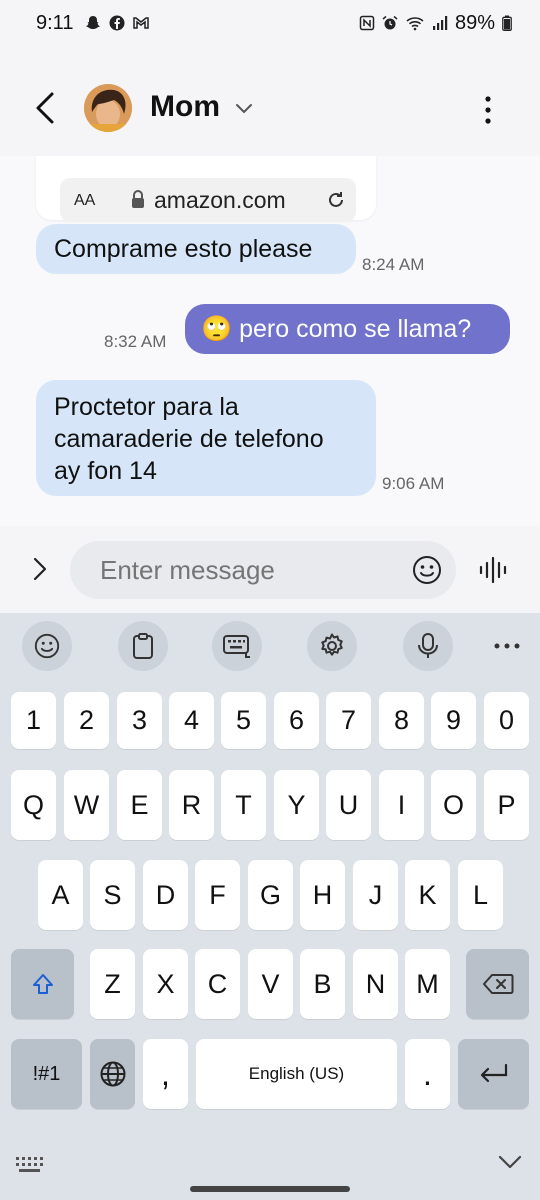  What do you see at coordinates (243, 805) in the screenshot?
I see `key-t: T` at bounding box center [243, 805].